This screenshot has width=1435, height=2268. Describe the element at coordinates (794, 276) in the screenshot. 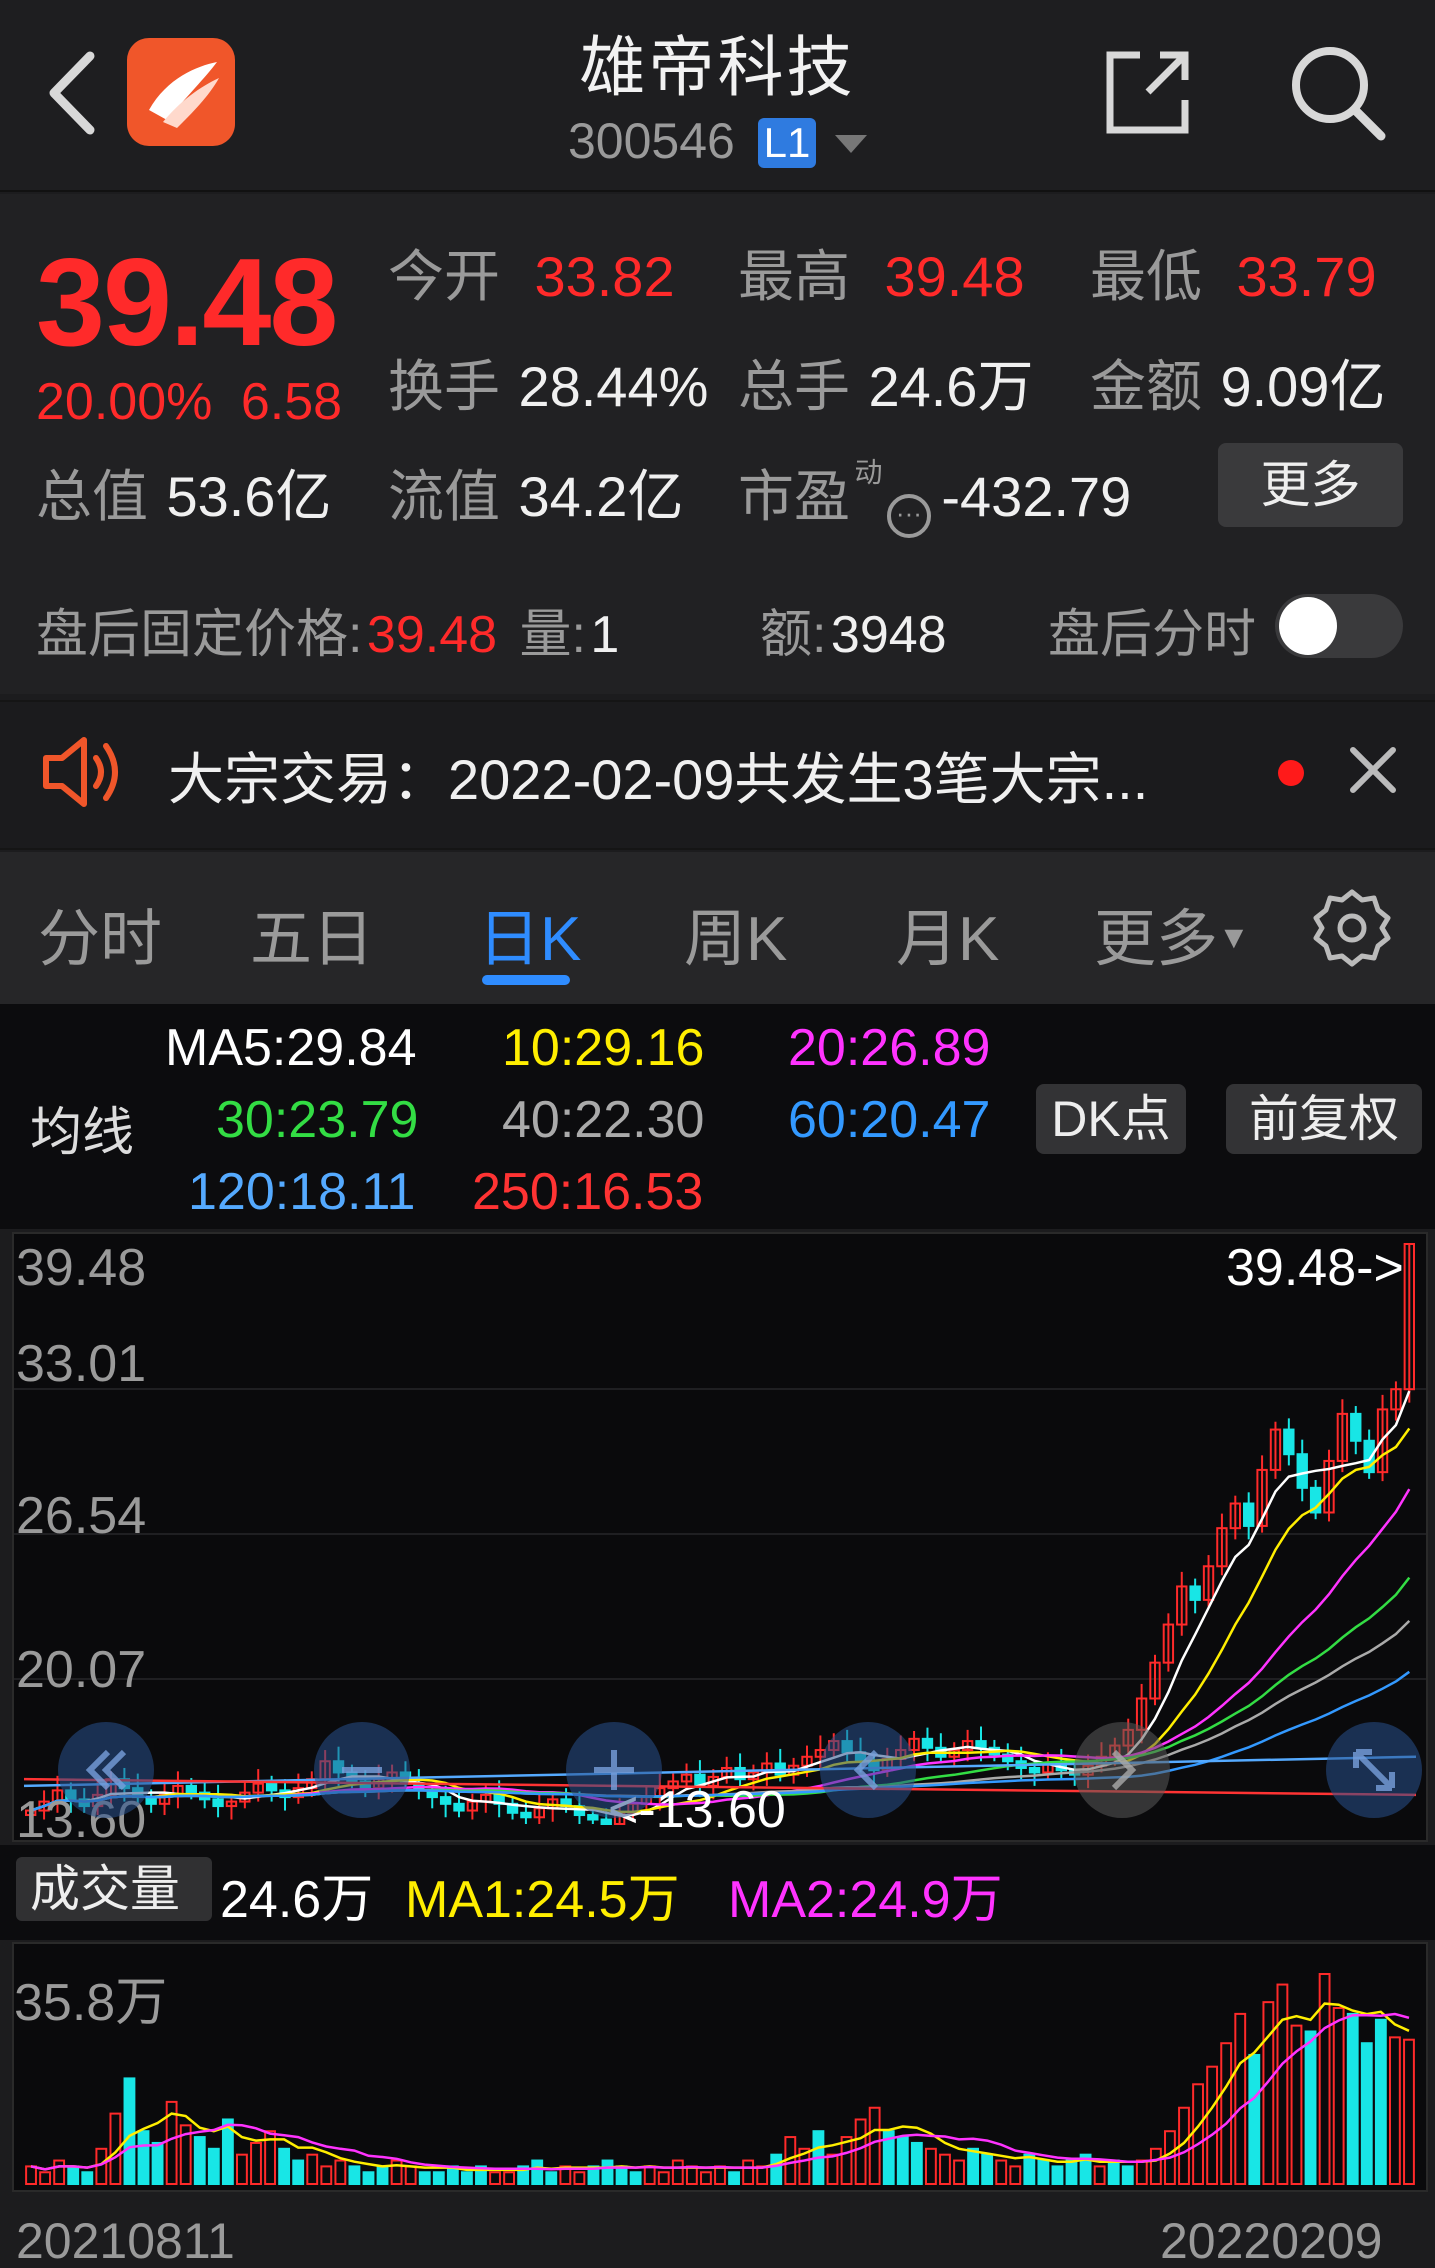

I see `high-label: 最高` at that location.